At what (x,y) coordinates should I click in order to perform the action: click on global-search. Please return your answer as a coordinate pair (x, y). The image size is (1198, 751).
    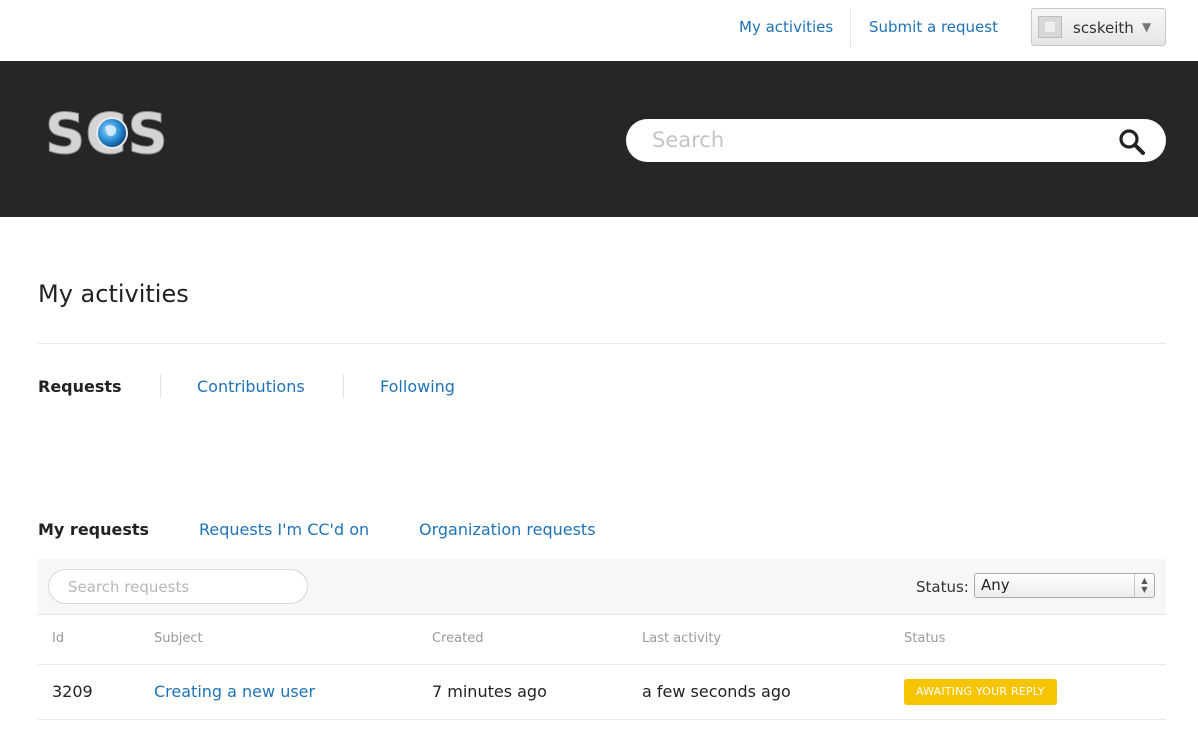
    Looking at the image, I should click on (896, 140).